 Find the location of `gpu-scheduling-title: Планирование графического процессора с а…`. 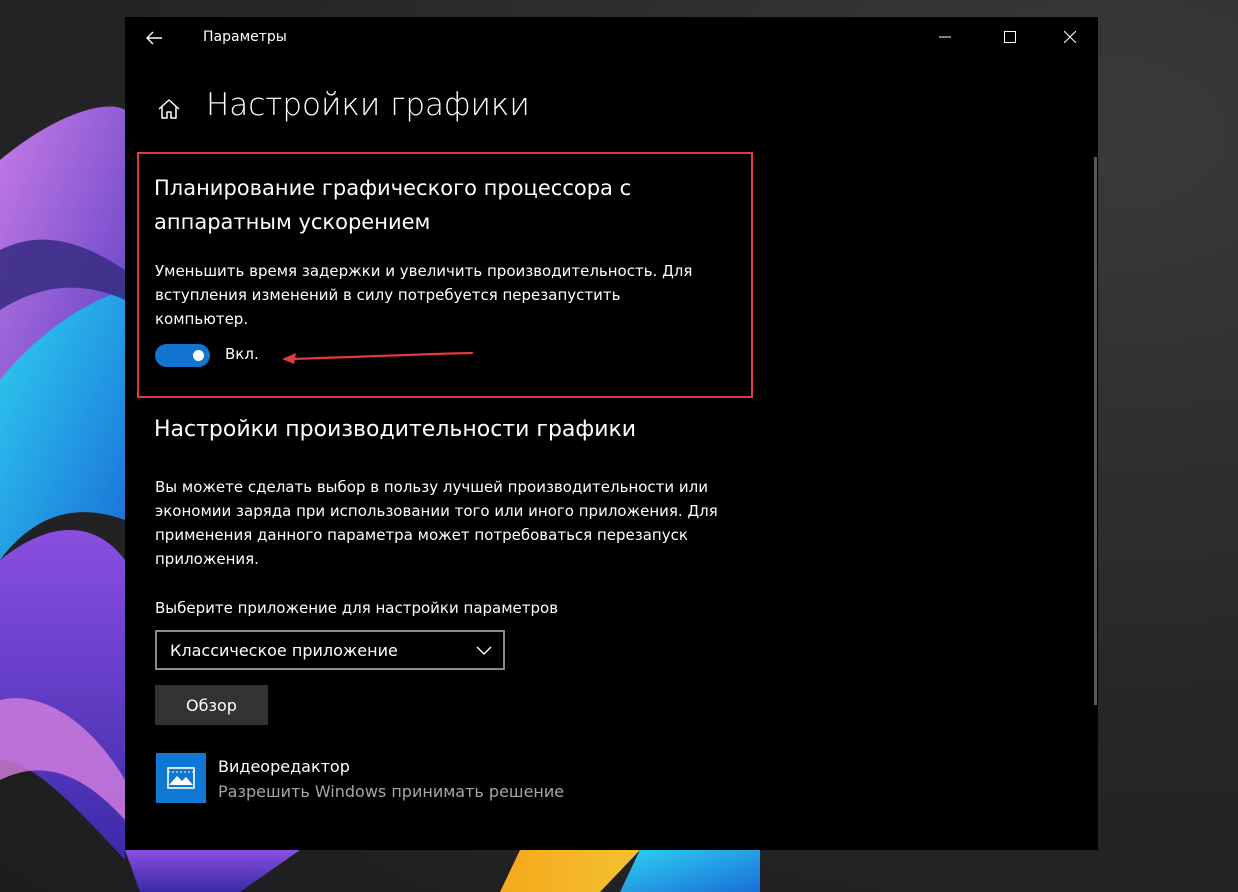

gpu-scheduling-title: Планирование графического процессора с а… is located at coordinates (393, 205).